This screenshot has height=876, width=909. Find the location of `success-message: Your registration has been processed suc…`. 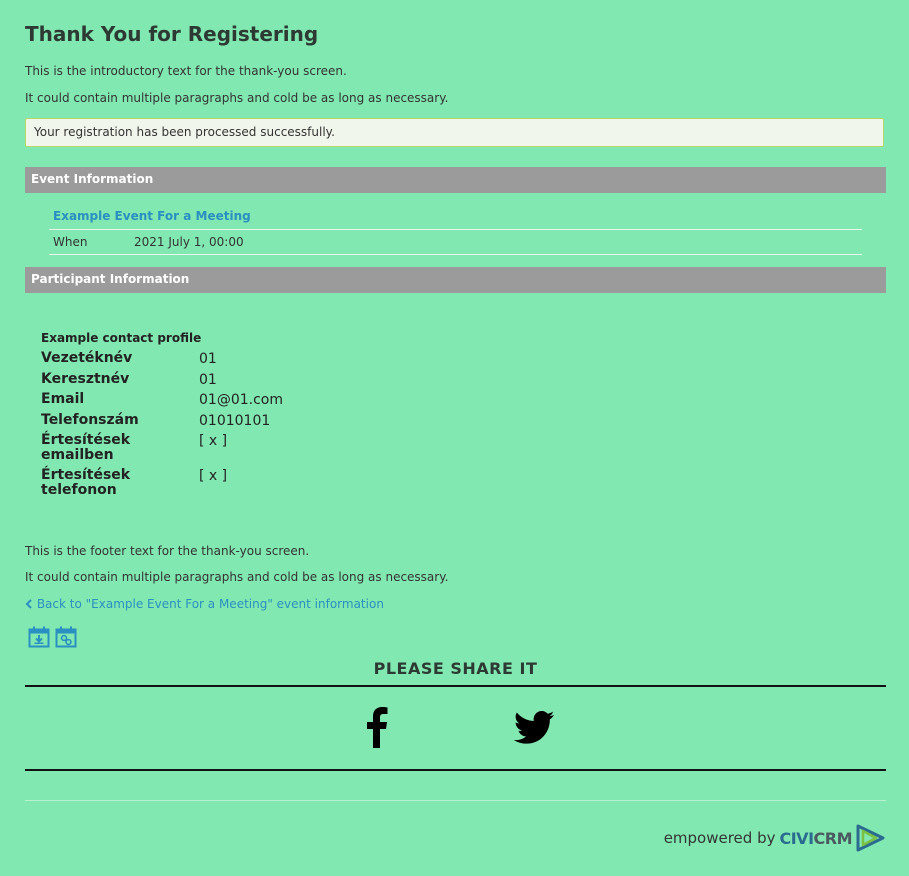

success-message: Your registration has been processed suc… is located at coordinates (454, 132).